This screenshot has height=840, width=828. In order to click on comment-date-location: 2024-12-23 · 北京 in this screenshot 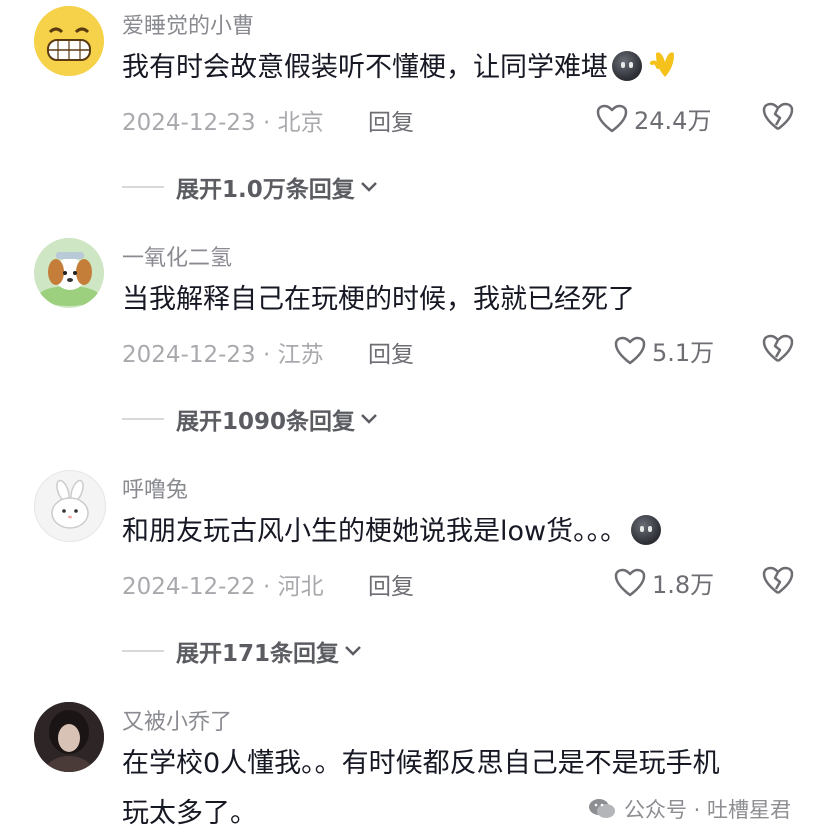, I will do `click(223, 123)`.